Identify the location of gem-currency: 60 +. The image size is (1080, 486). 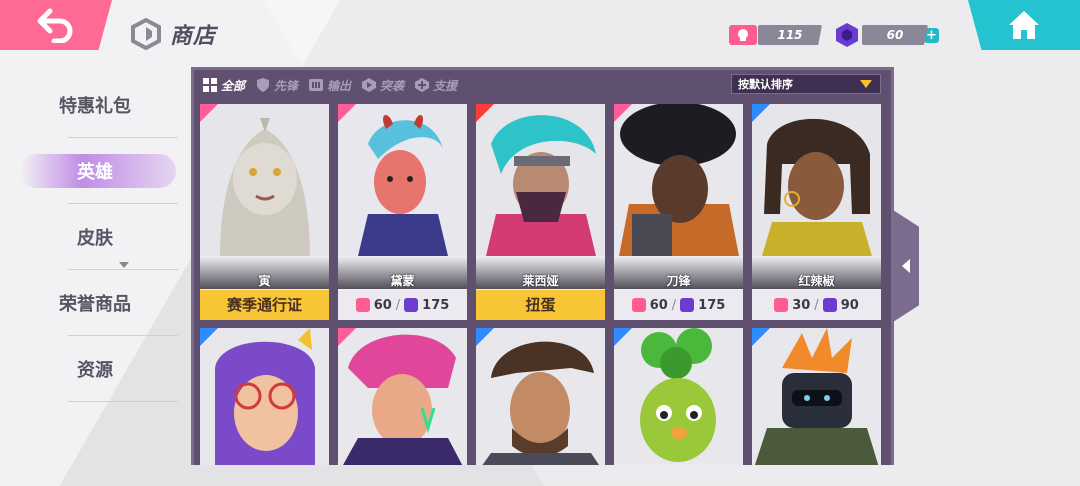
(885, 35).